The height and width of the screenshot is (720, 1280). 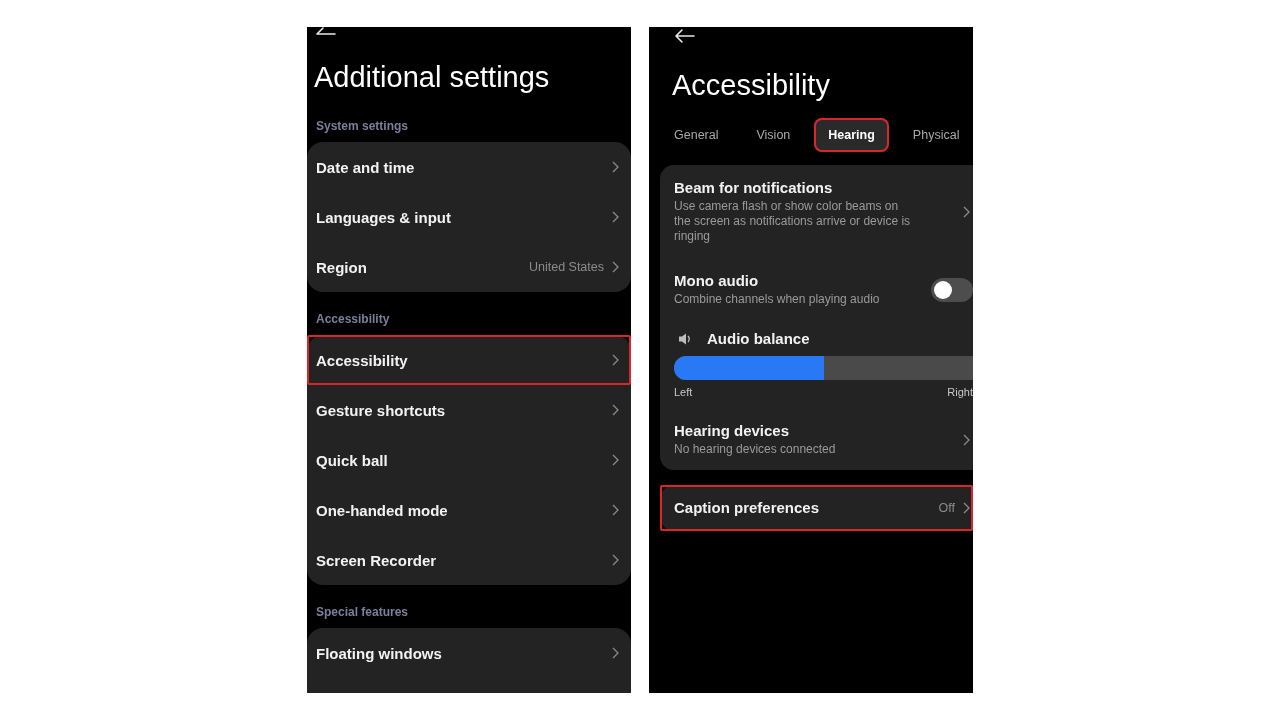 I want to click on item-value: United States, so click(x=566, y=267).